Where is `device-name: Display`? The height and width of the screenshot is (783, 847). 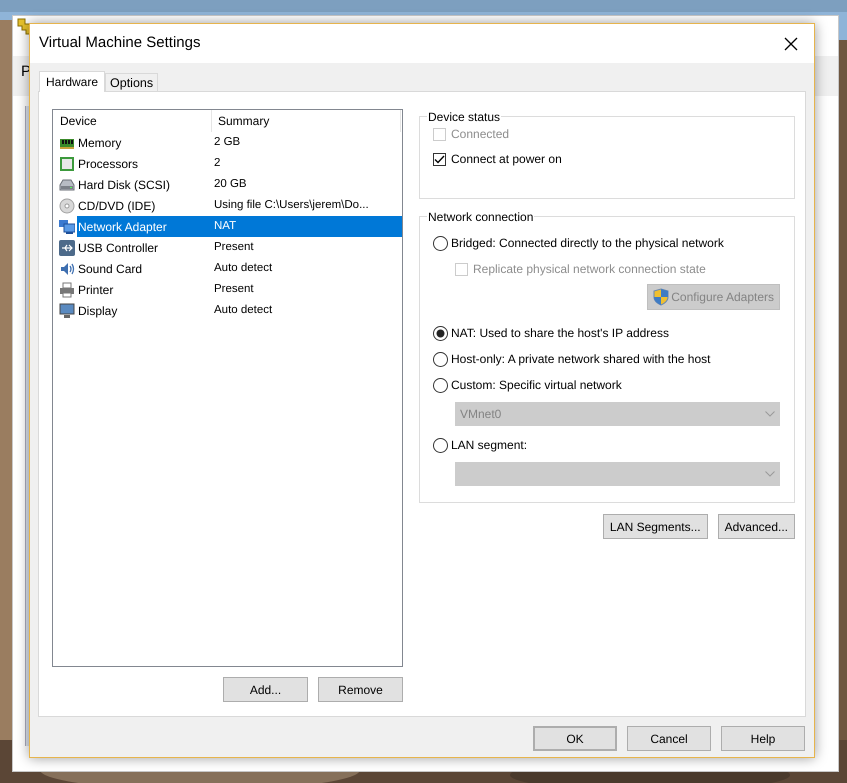 device-name: Display is located at coordinates (97, 311).